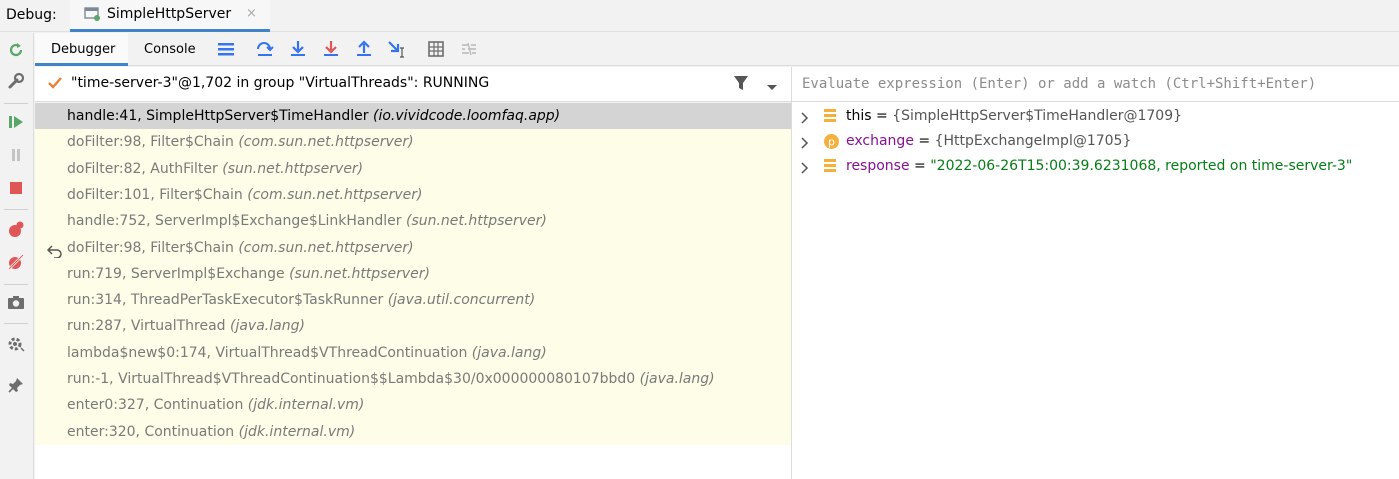  What do you see at coordinates (1033, 141) in the screenshot?
I see `variable-value: {HttpExchangeImpl@1705}` at bounding box center [1033, 141].